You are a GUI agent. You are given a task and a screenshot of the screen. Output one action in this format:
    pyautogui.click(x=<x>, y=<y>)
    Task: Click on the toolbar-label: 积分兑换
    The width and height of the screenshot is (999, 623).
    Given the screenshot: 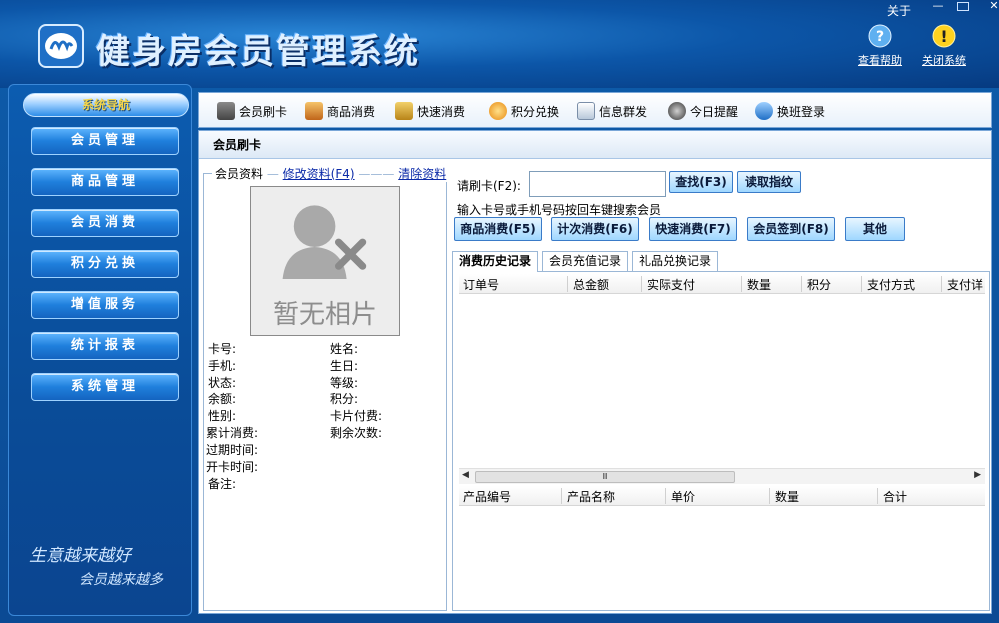 What is the action you would take?
    pyautogui.click(x=535, y=111)
    